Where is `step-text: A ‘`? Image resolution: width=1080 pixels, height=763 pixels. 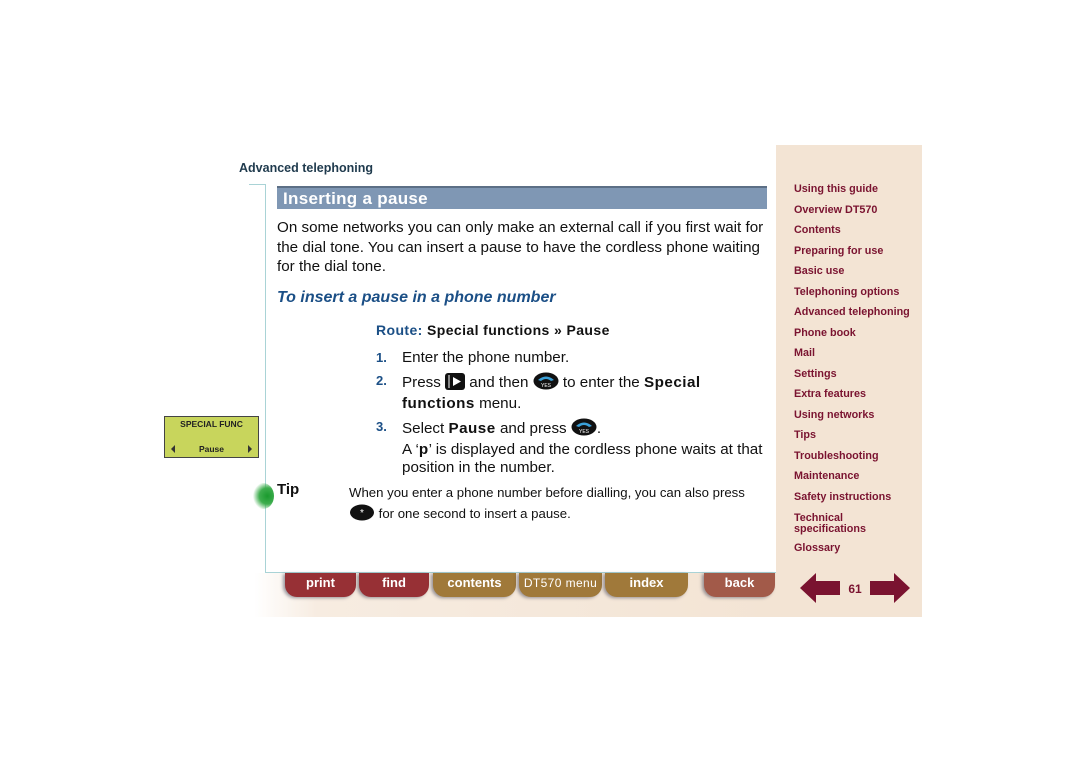
step-text: A ‘ is located at coordinates (410, 449).